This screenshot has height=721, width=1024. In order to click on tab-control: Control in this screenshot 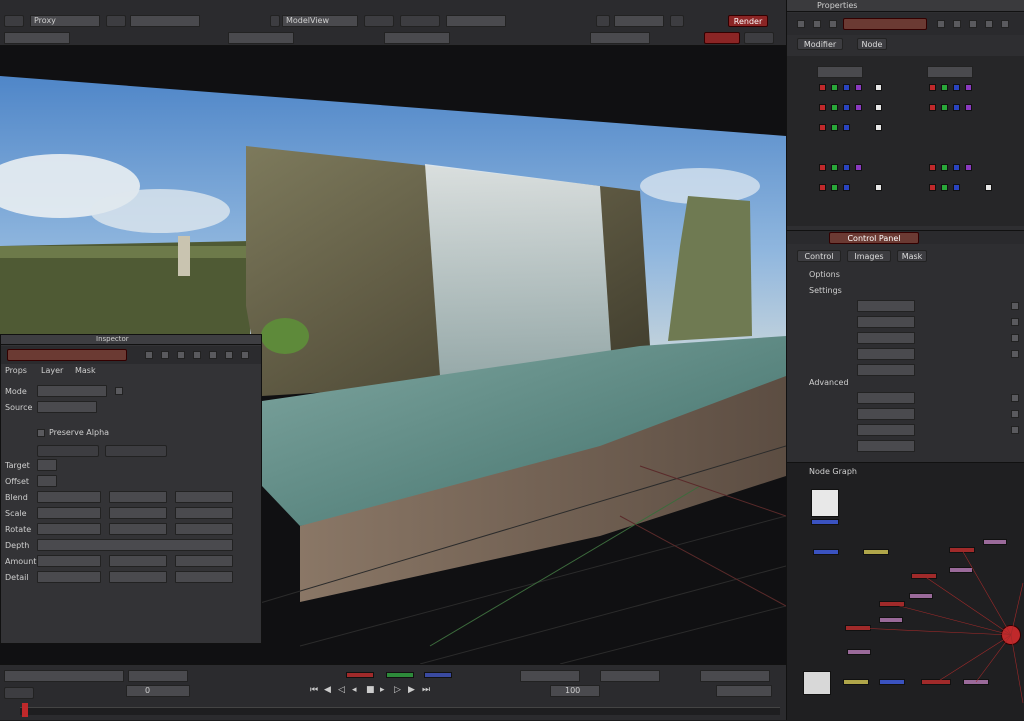, I will do `click(819, 256)`.